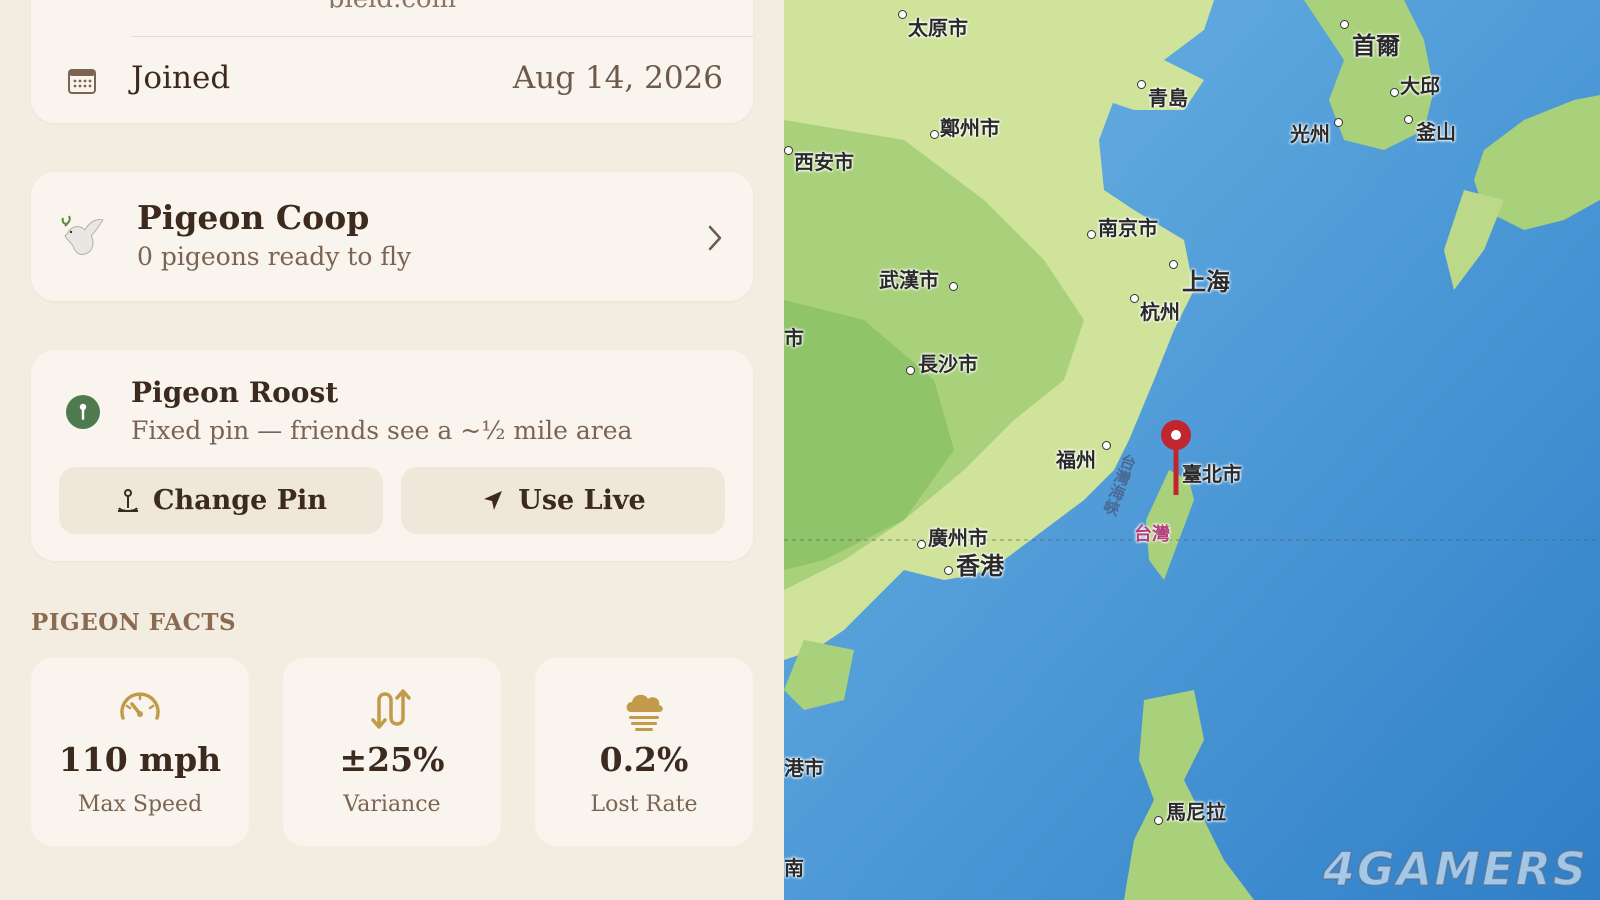  What do you see at coordinates (1436, 132) in the screenshot?
I see `city-label: 釜山` at bounding box center [1436, 132].